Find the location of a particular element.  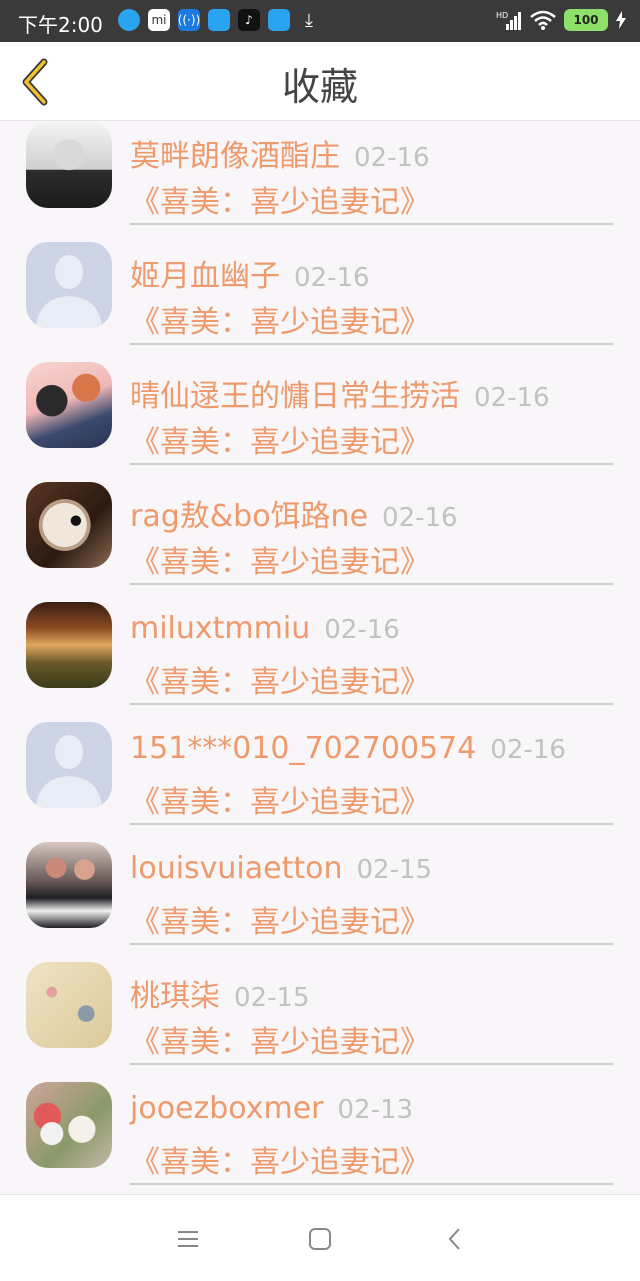

user-name: 桃琪柒 is located at coordinates (175, 996).